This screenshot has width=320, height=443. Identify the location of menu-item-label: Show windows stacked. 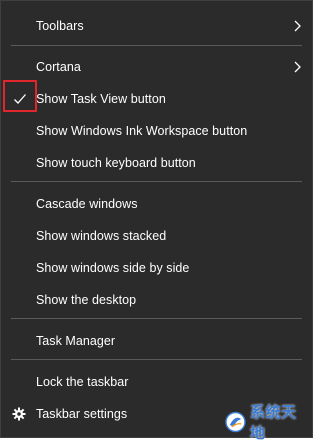
(101, 236).